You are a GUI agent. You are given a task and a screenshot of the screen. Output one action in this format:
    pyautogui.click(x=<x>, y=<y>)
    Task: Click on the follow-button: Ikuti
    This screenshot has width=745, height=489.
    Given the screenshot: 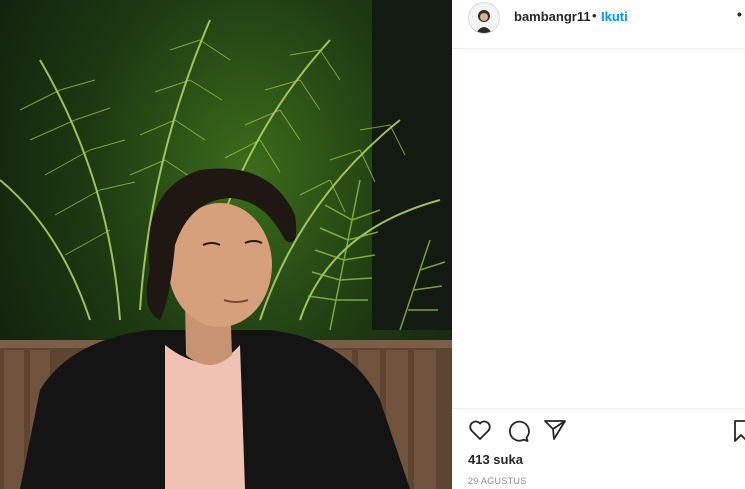 What is the action you would take?
    pyautogui.click(x=614, y=16)
    